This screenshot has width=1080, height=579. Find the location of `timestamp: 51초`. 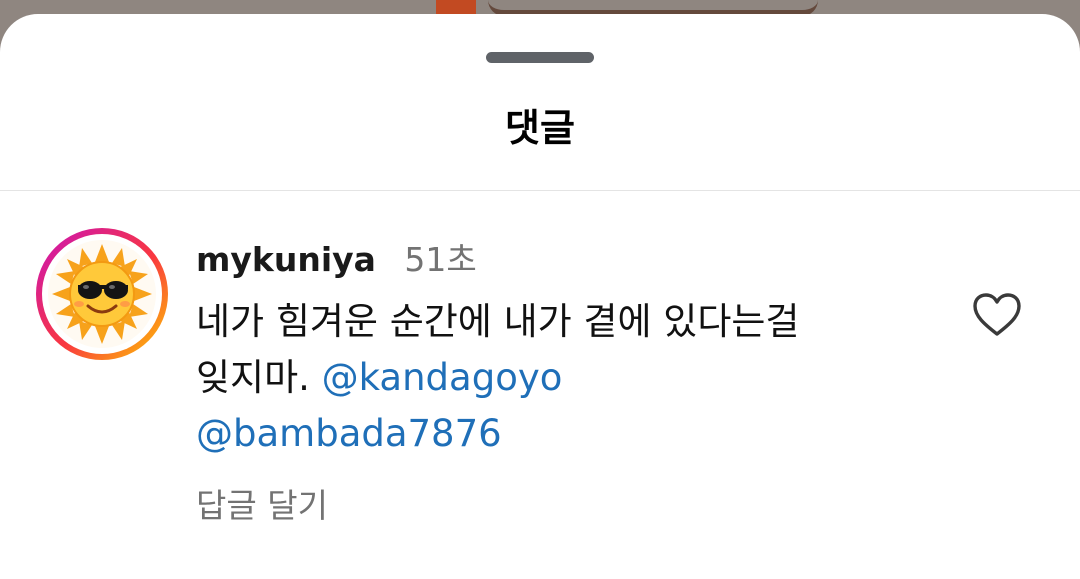

timestamp: 51초 is located at coordinates (440, 259).